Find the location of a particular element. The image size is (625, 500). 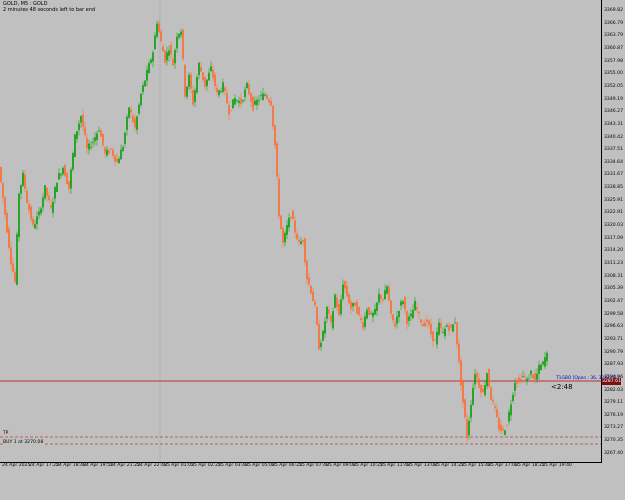

price-tick-label: 3299.58 is located at coordinates (613, 314).